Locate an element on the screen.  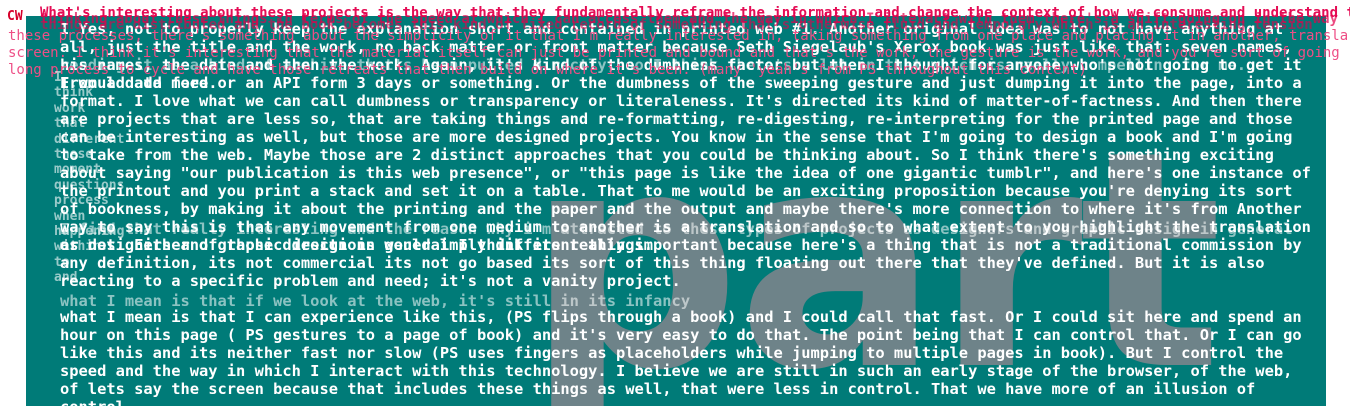
word-column-item: I is located at coordinates (58, 77).